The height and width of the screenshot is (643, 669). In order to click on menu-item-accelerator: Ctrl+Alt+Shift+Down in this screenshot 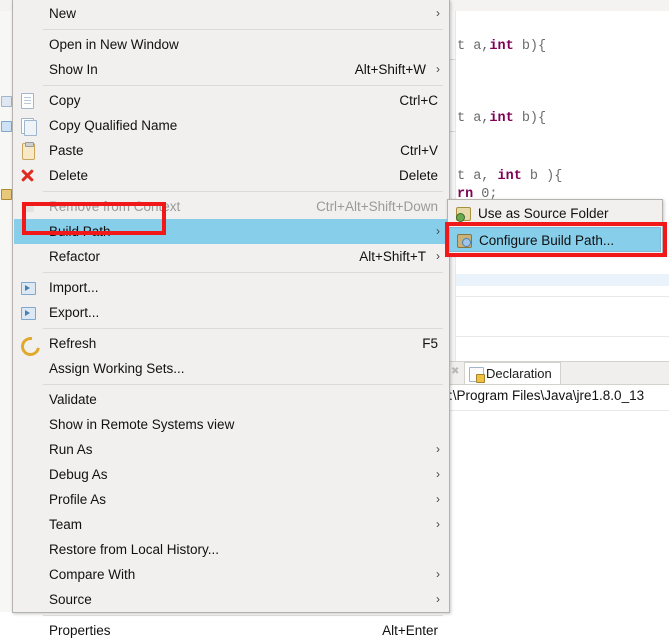, I will do `click(377, 206)`.